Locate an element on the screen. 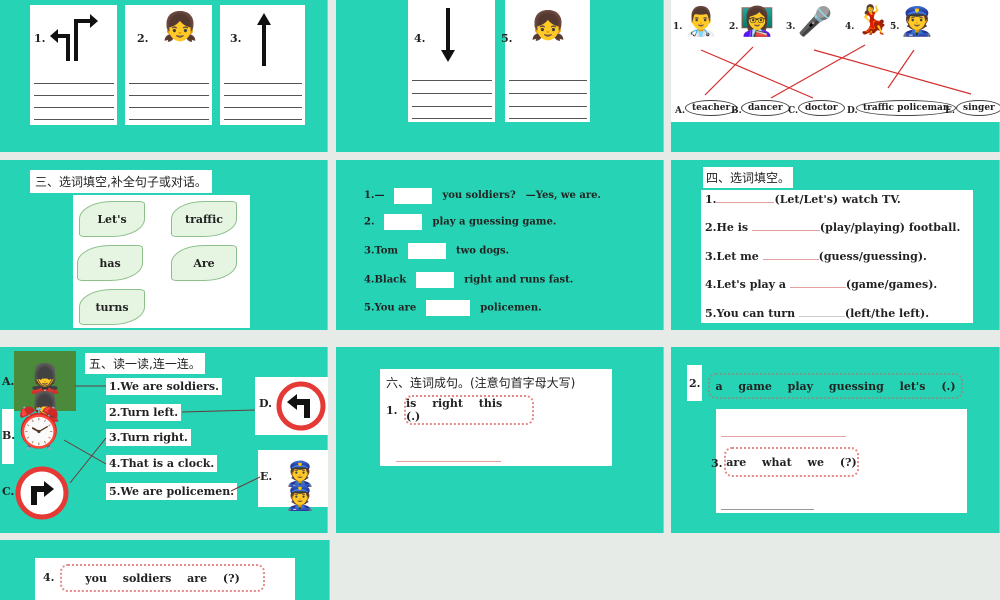 Image resolution: width=1000 pixels, height=600 pixels. pic-label-a: A. is located at coordinates (8, 381).